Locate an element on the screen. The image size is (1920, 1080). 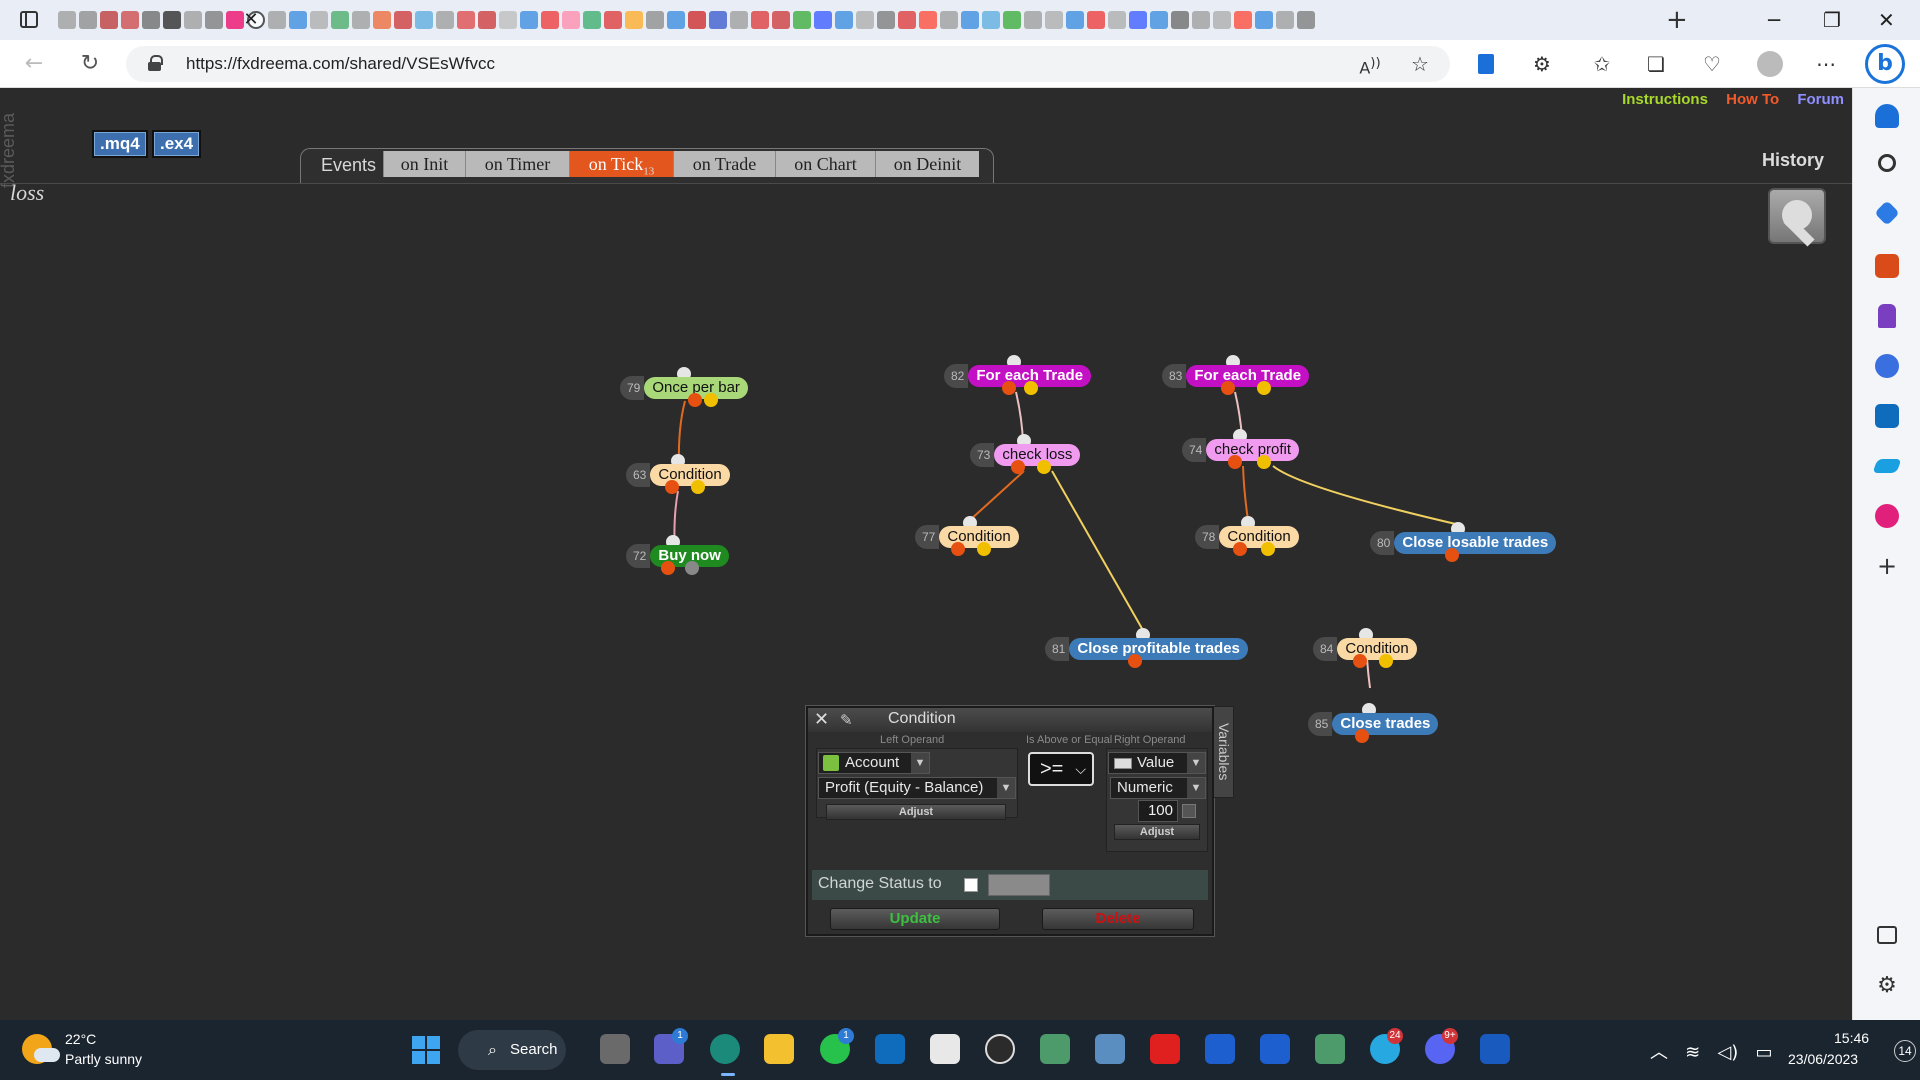
profile-icon is located at coordinates (1770, 64).